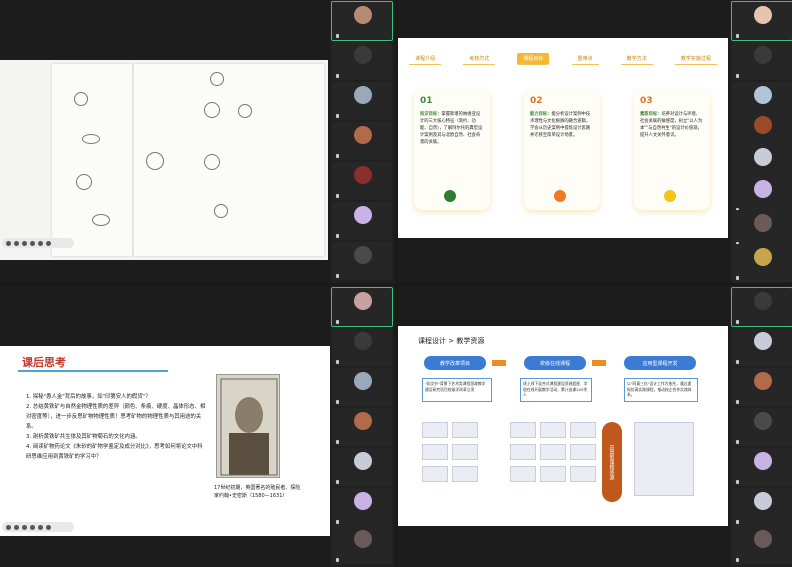  Describe the element at coordinates (599, 363) in the screenshot. I see `arrow-right-icon` at that location.